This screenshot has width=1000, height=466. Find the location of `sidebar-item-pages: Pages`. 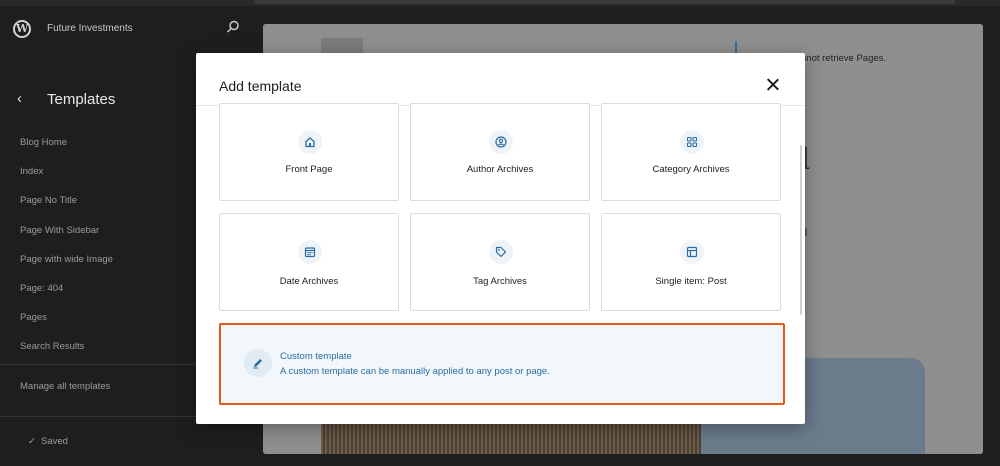

sidebar-item-pages: Pages is located at coordinates (66, 325).